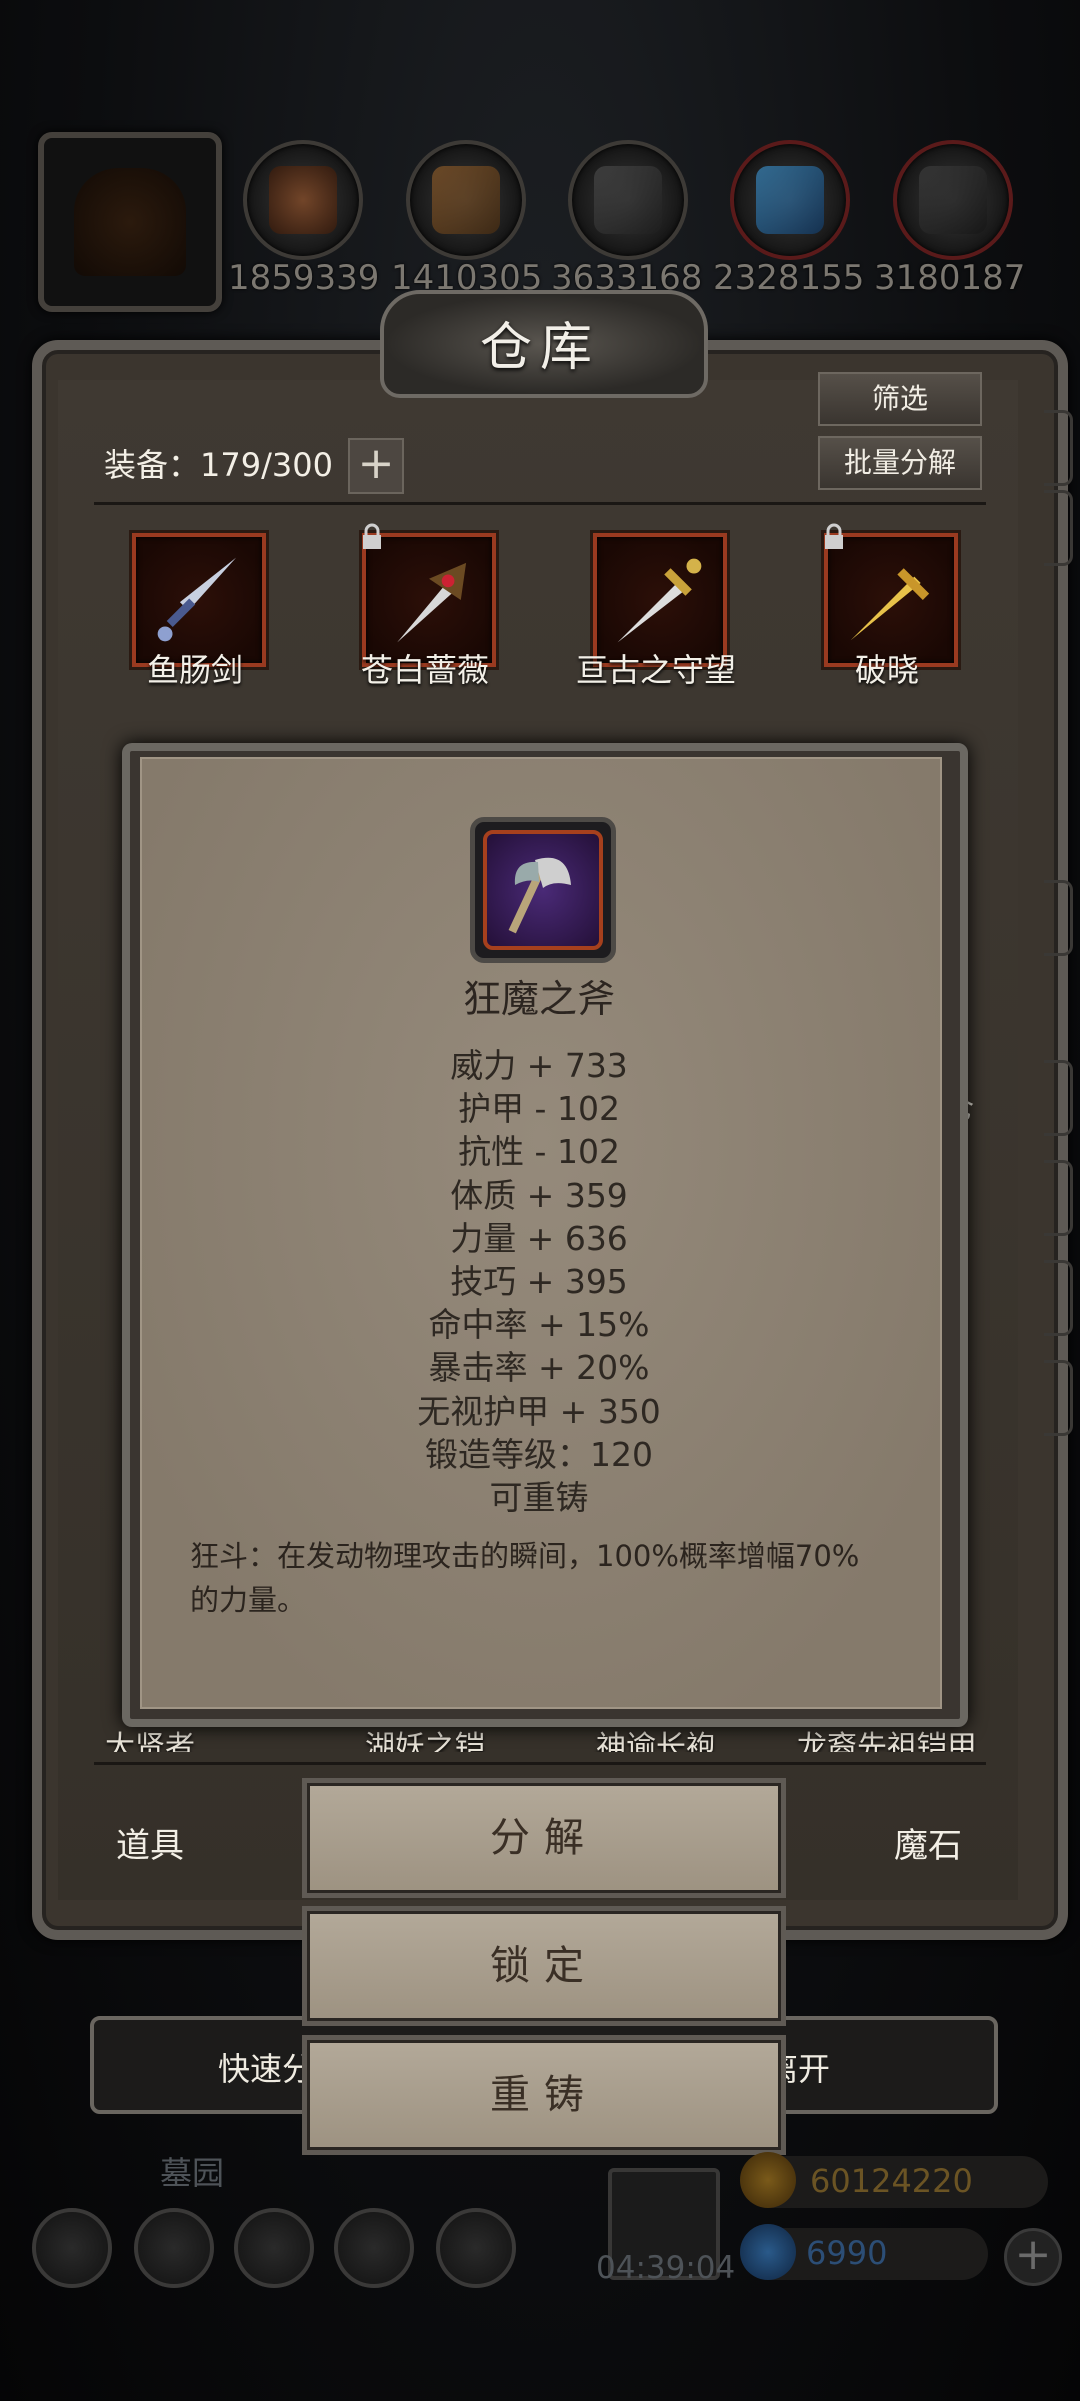 The image size is (1080, 2401). What do you see at coordinates (789, 278) in the screenshot?
I see `resource-count-4: 2328155` at bounding box center [789, 278].